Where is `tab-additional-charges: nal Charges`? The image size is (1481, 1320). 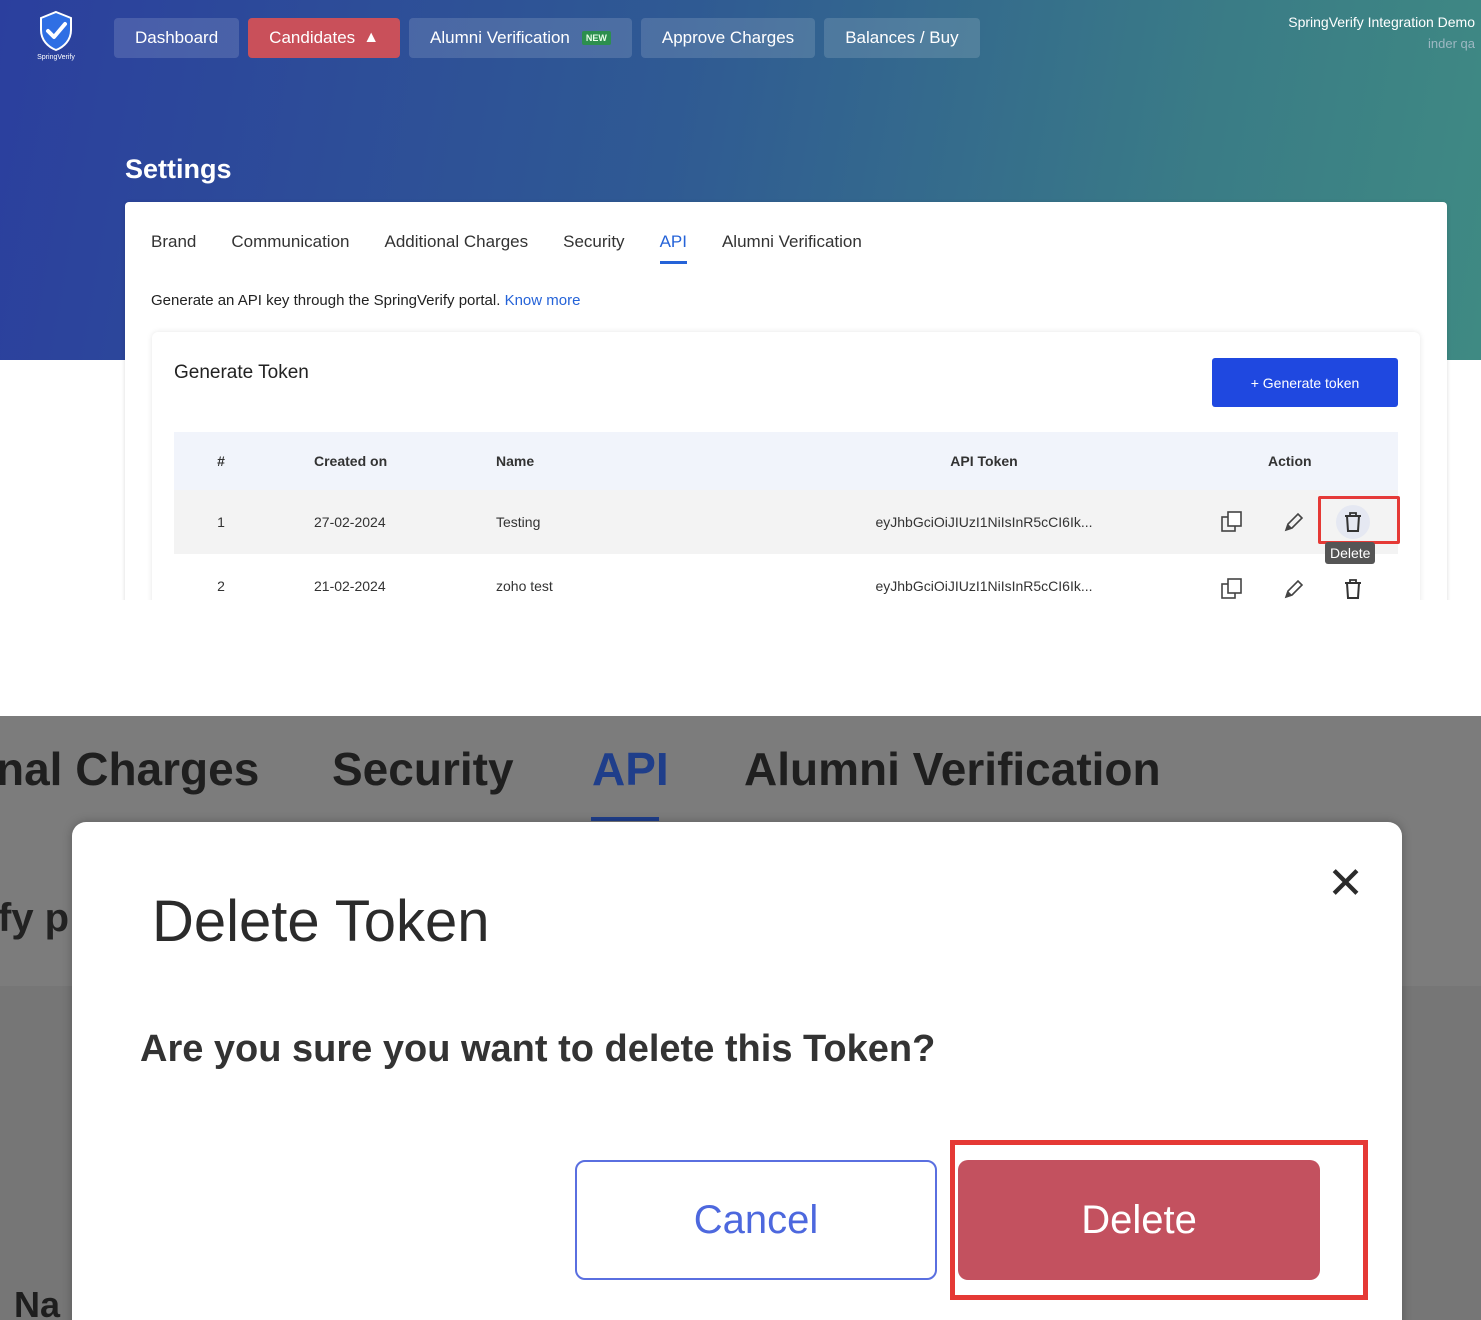
tab-additional-charges: nal Charges is located at coordinates (129, 769).